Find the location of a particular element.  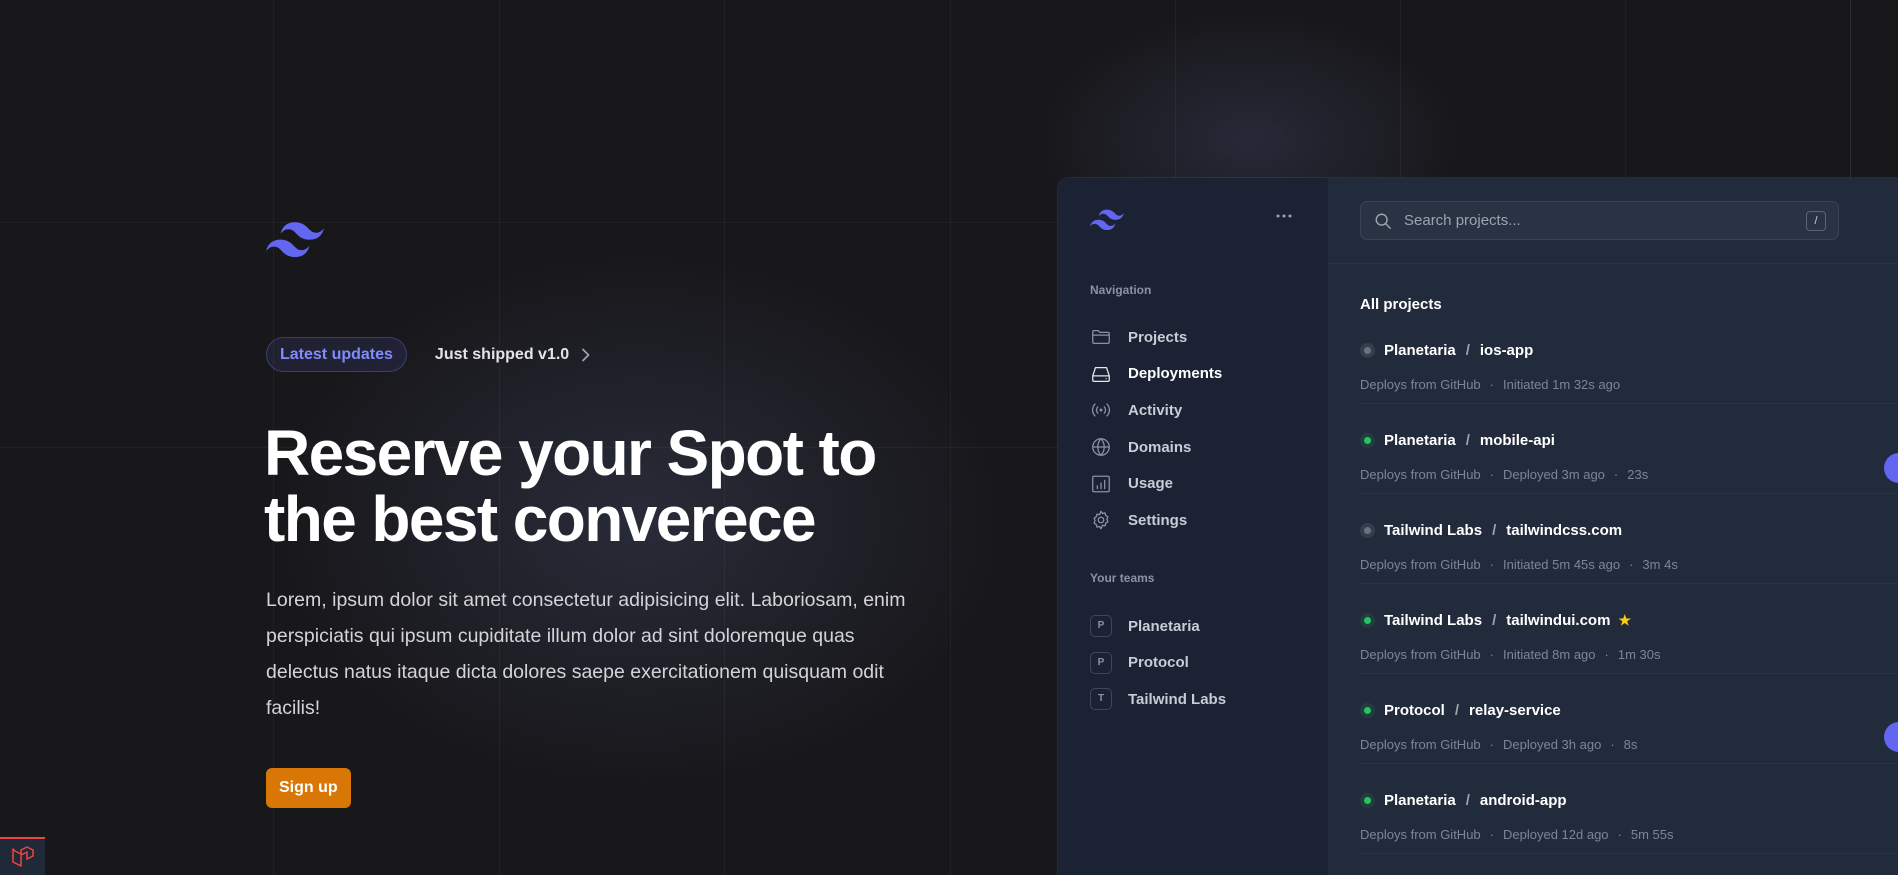

team-item-protocol: P Protocol is located at coordinates (1195, 663).